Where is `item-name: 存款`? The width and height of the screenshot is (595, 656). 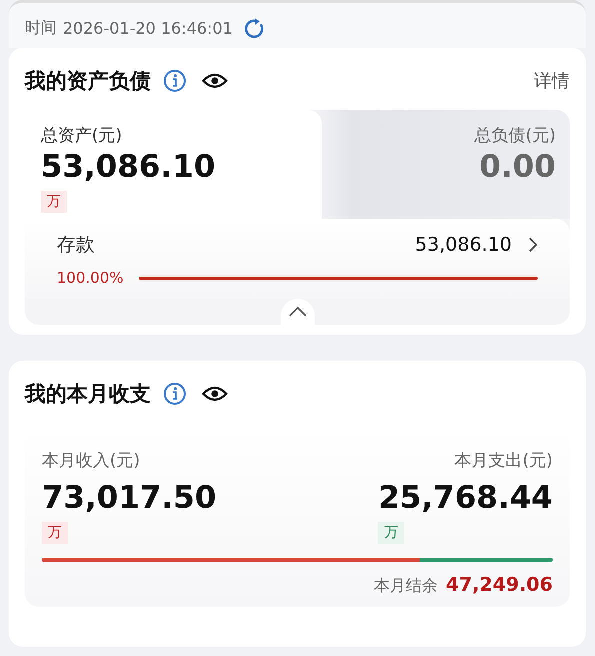 item-name: 存款 is located at coordinates (76, 245).